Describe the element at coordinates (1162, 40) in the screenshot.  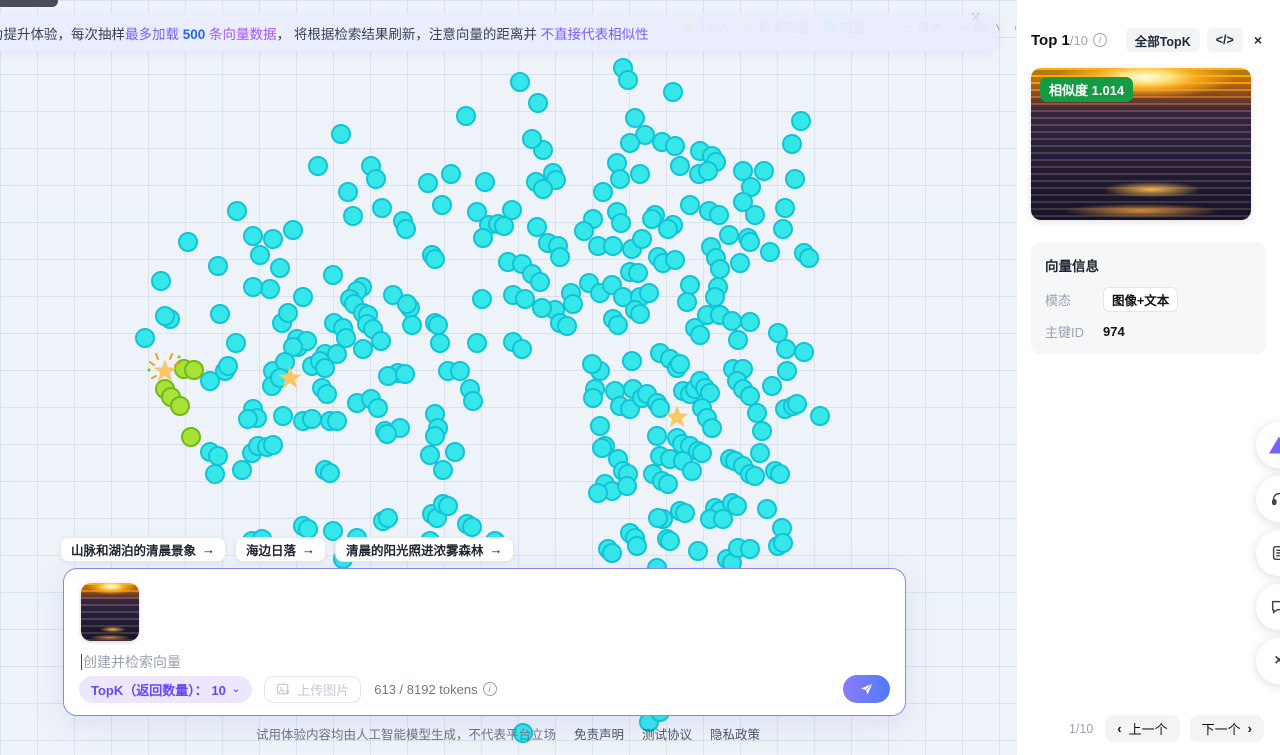
I see `all-topk-button: 全部TopK` at that location.